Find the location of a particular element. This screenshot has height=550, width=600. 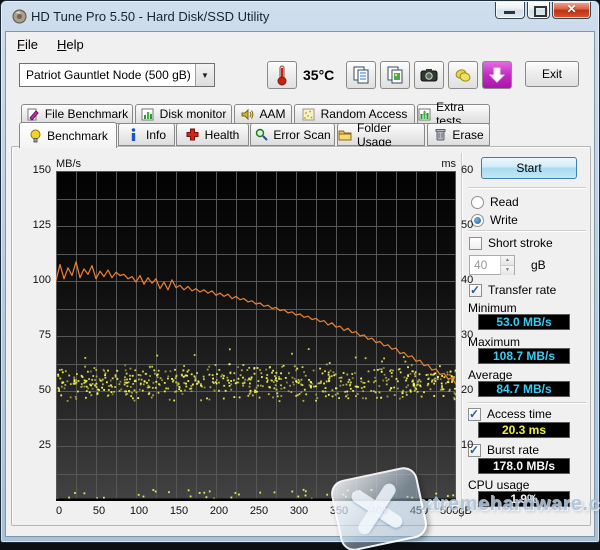

dots-icon is located at coordinates (309, 114).